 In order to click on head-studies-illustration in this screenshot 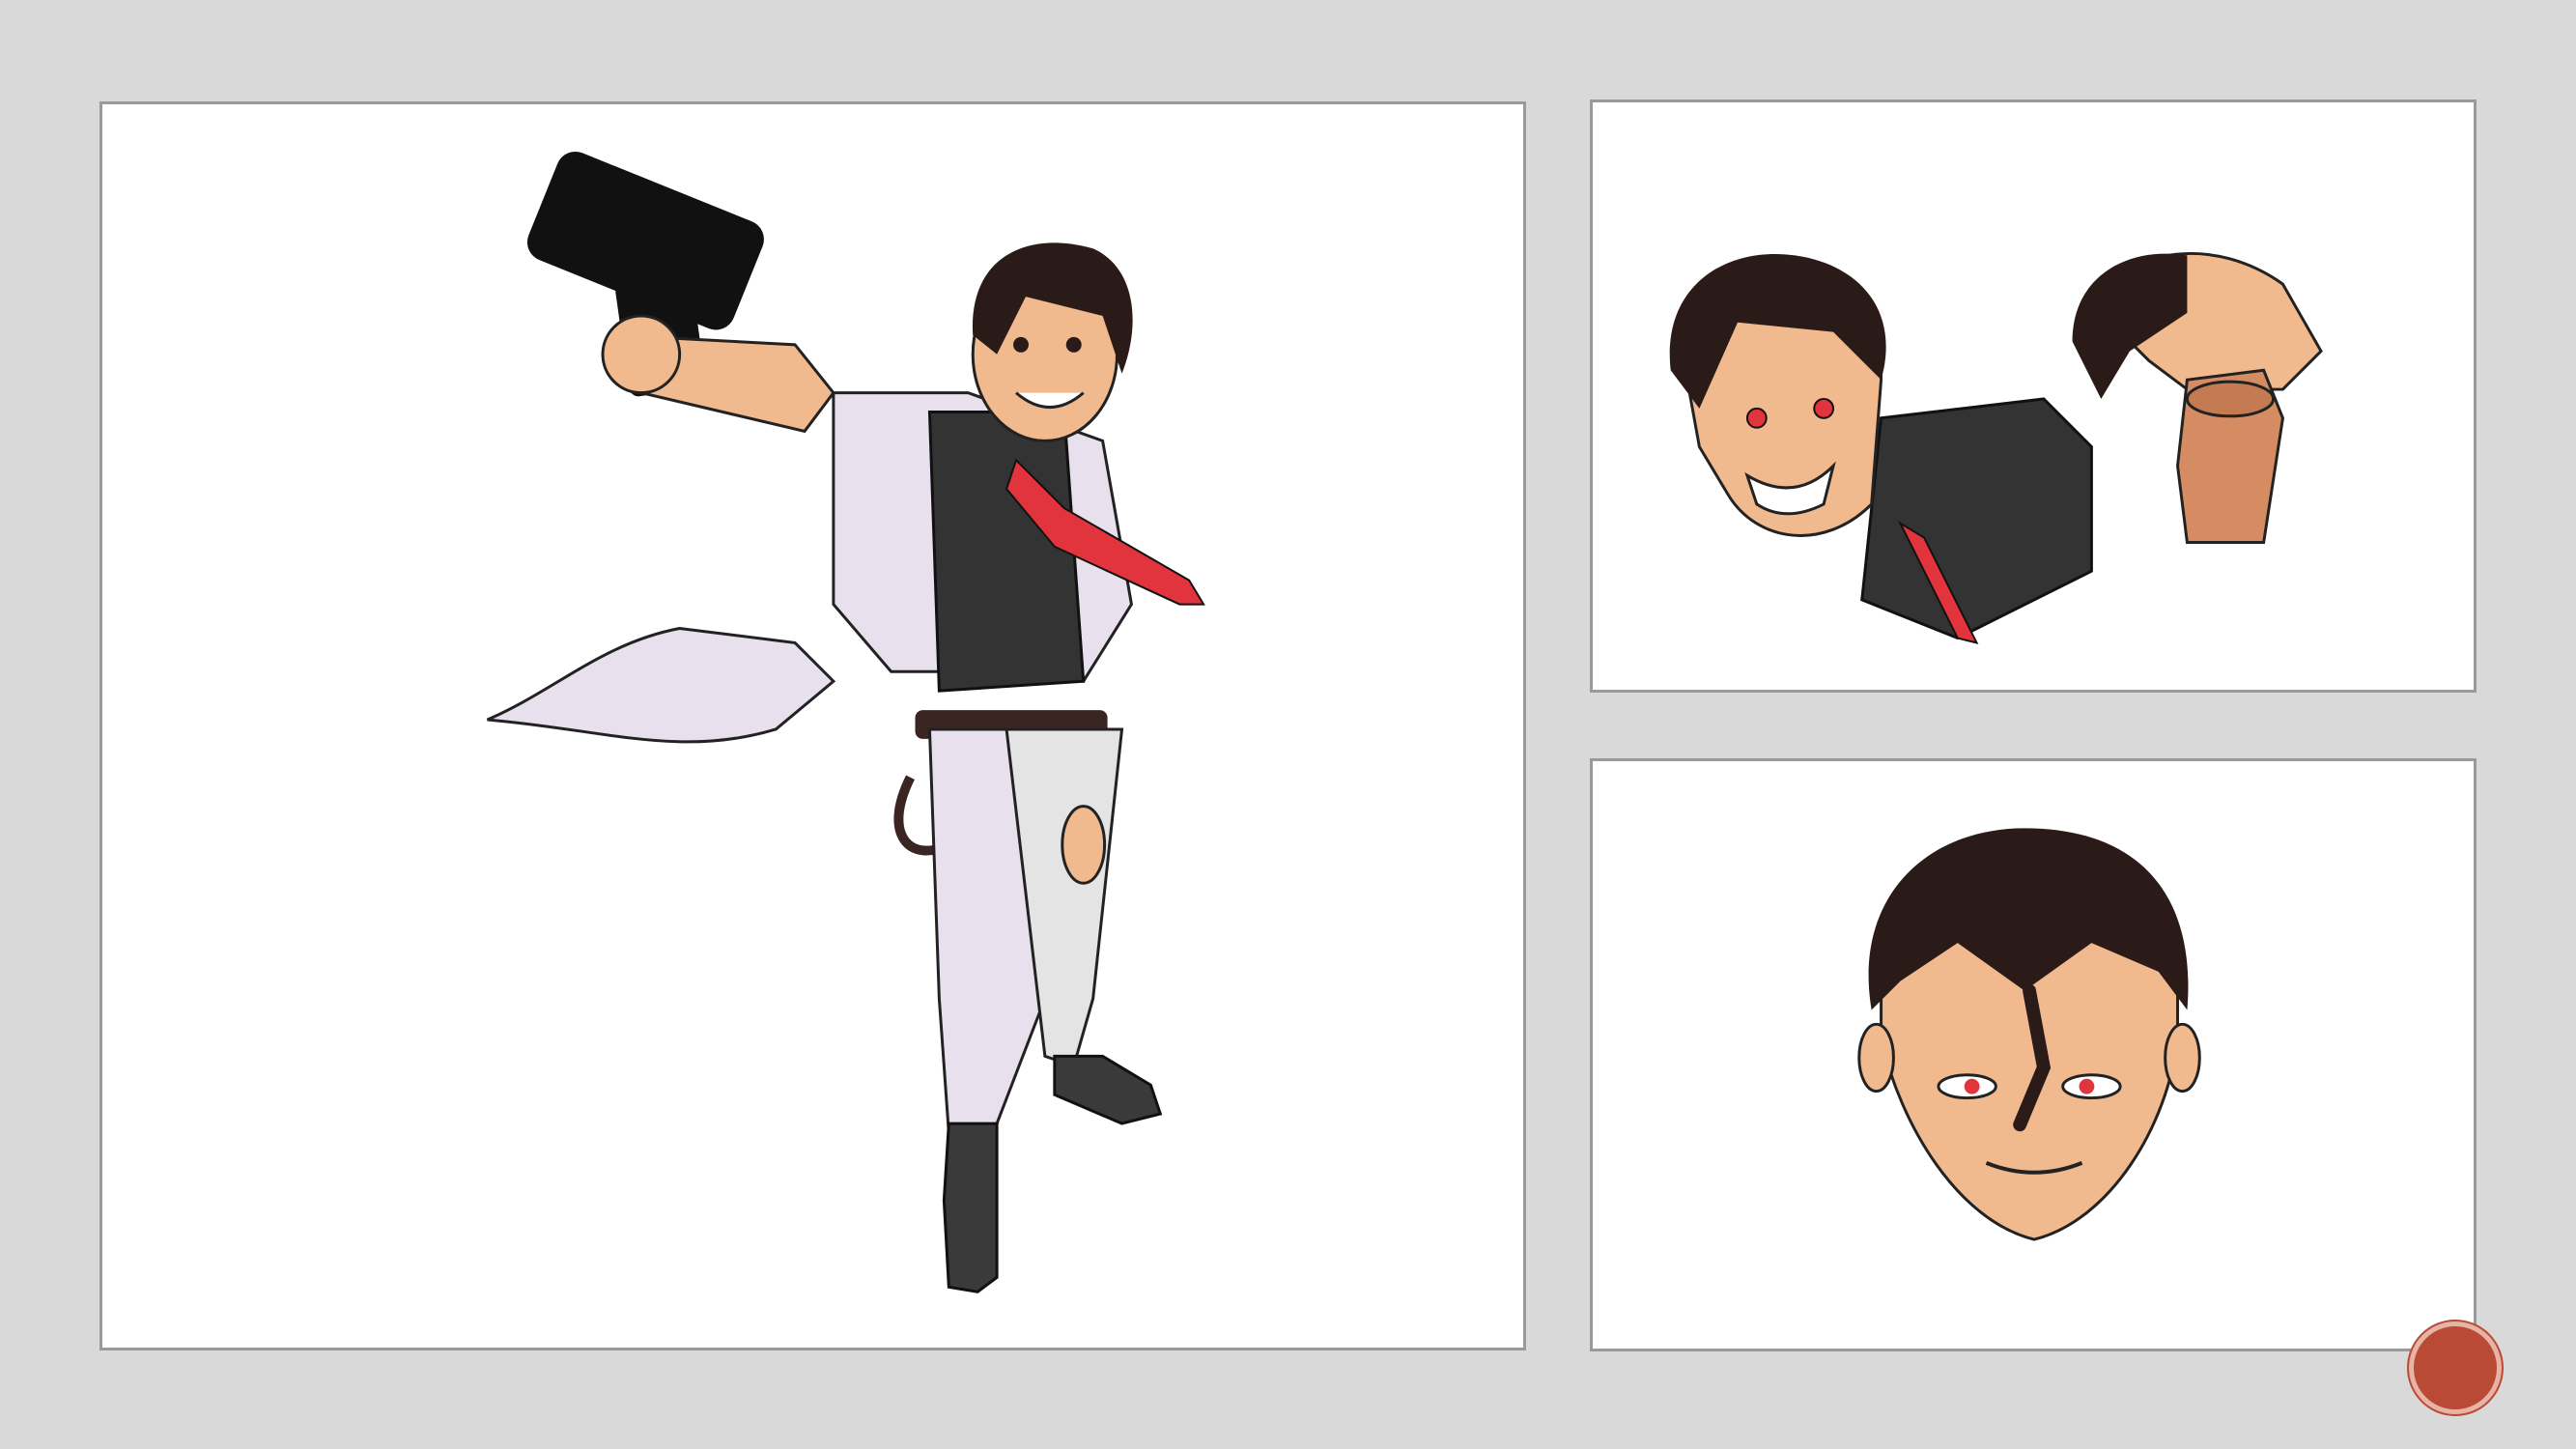, I will do `click(1996, 447)`.